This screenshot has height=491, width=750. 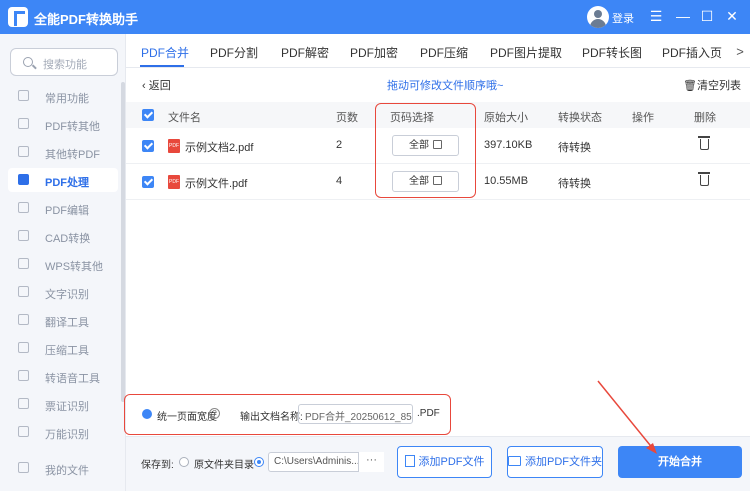 What do you see at coordinates (67, 323) in the screenshot?
I see `sidebar-item-label: 翻译工具` at bounding box center [67, 323].